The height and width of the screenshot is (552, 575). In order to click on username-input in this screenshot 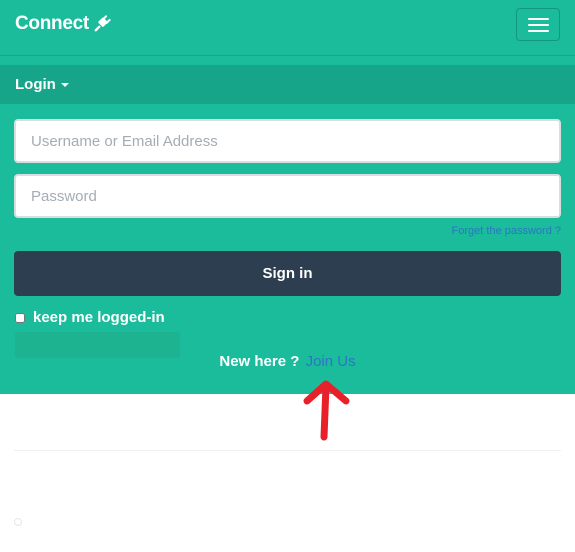, I will do `click(287, 141)`.